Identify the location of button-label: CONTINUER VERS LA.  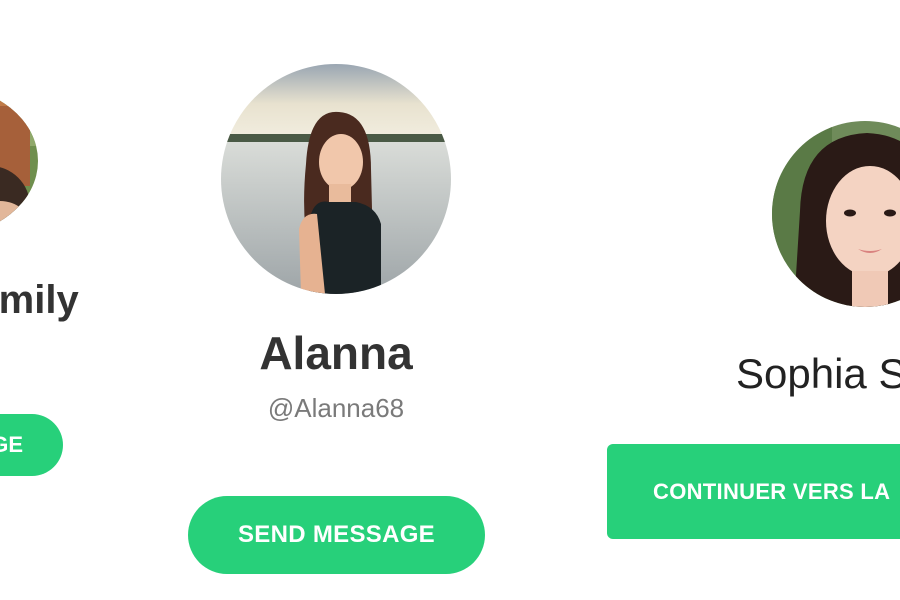
(772, 491).